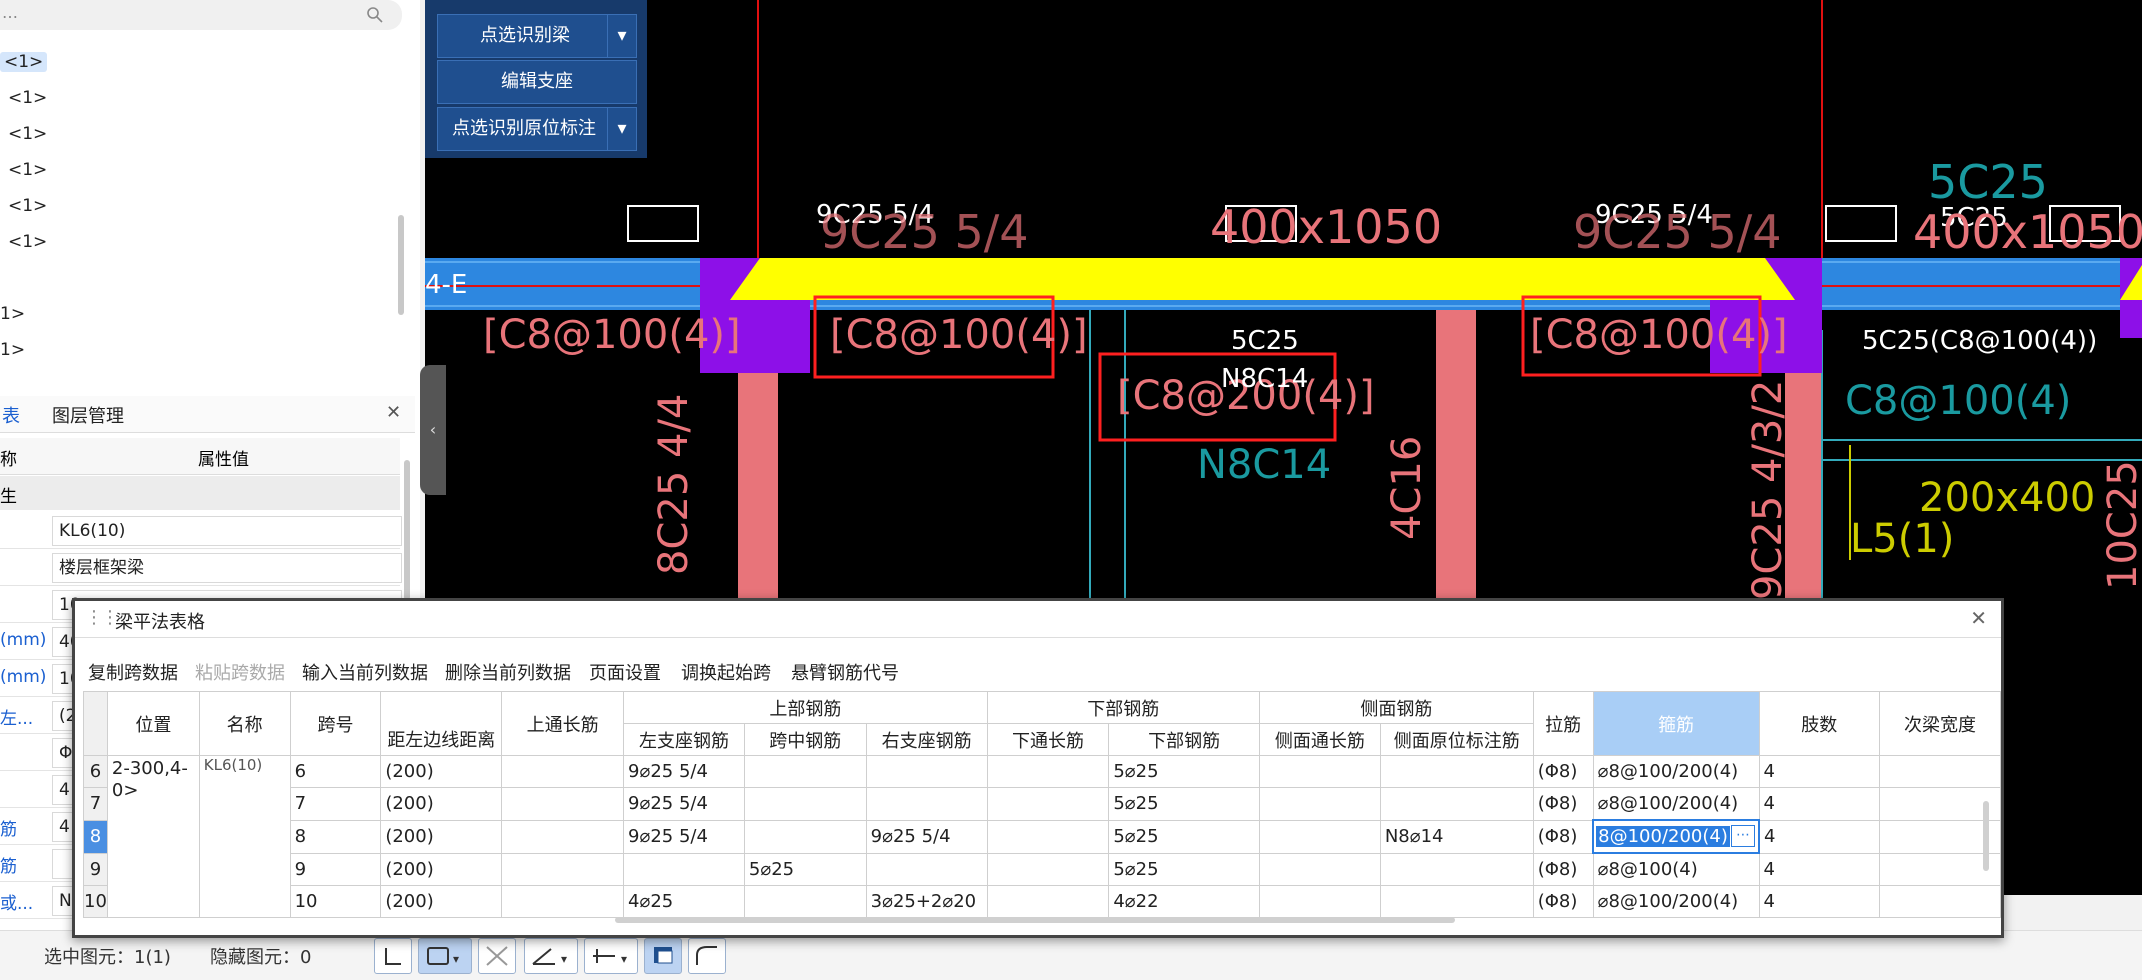 The width and height of the screenshot is (2142, 980). Describe the element at coordinates (625, 672) in the screenshot. I see `page-setup-button: 页面设置` at that location.